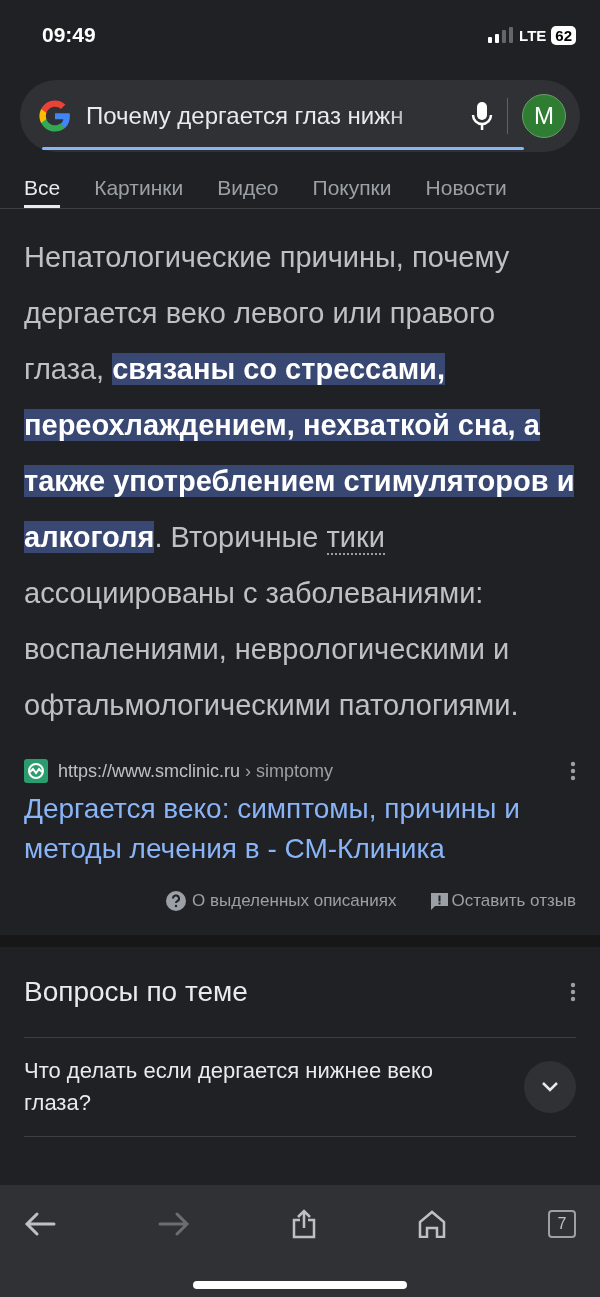 This screenshot has width=600, height=1297. Describe the element at coordinates (300, 829) in the screenshot. I see `result-title-link: Дергается веко: симптомы, причины и методы лечения в - СМ-Клиника` at that location.